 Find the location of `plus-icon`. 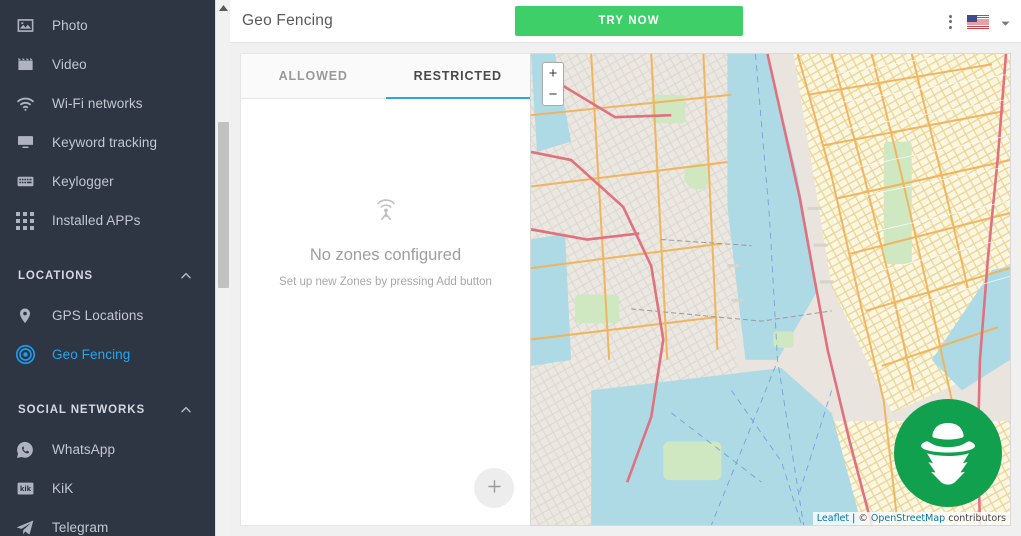

plus-icon is located at coordinates (494, 488).